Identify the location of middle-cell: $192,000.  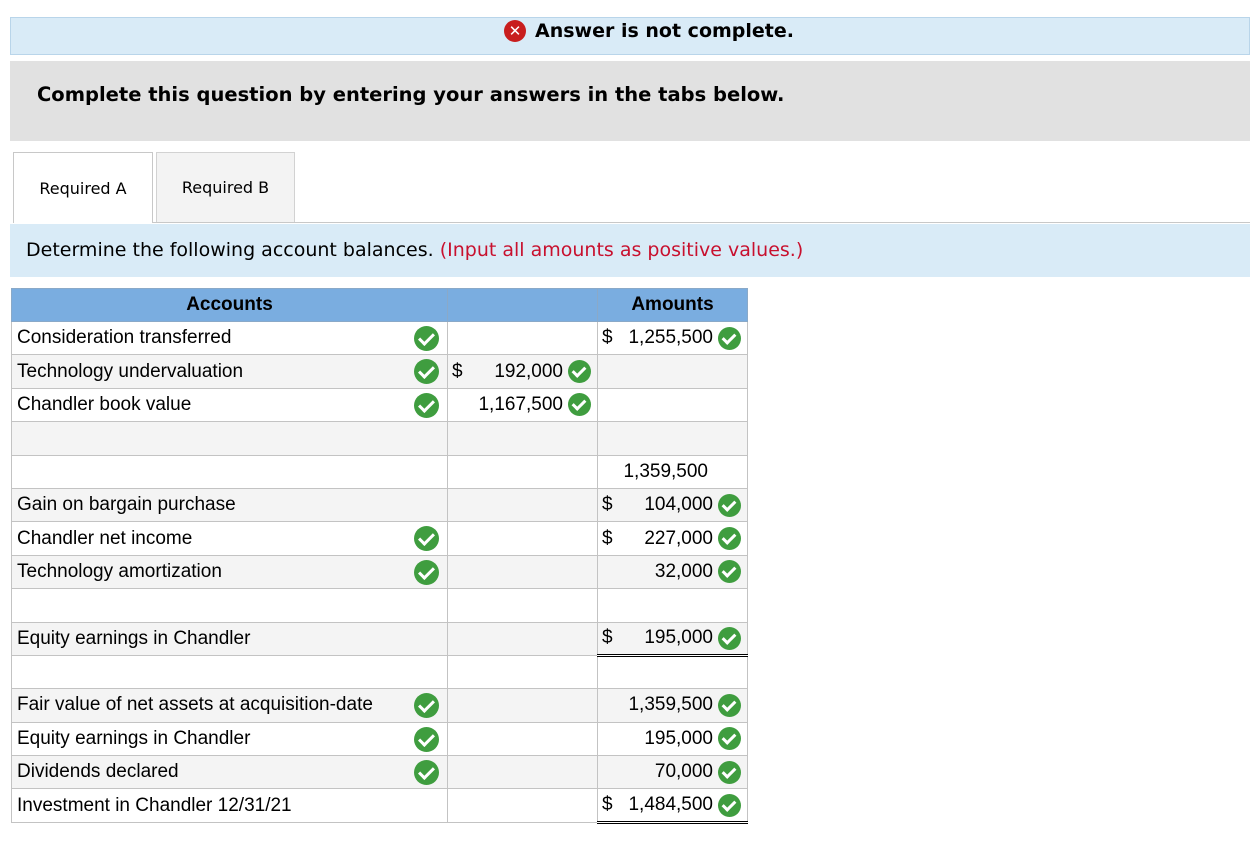
(522, 371).